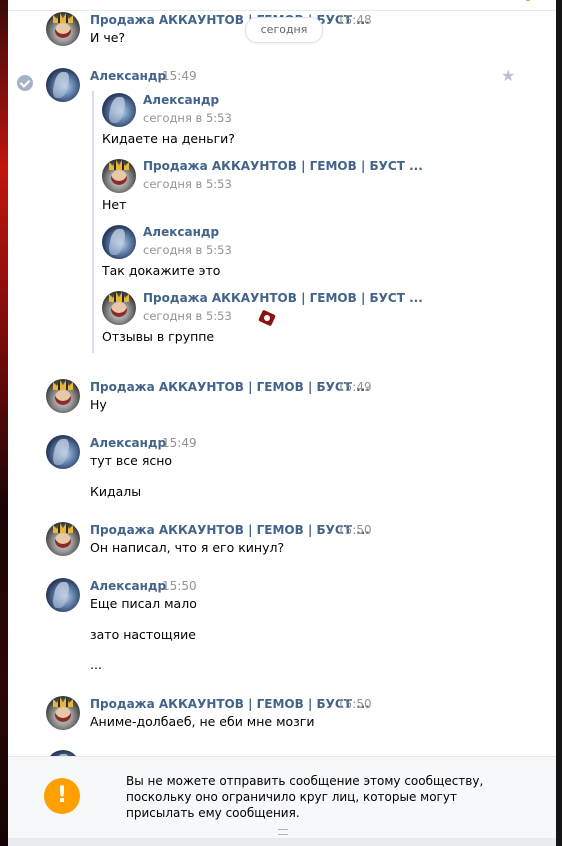 This screenshot has width=562, height=846. Describe the element at coordinates (98, 404) in the screenshot. I see `message-text: Ну` at that location.